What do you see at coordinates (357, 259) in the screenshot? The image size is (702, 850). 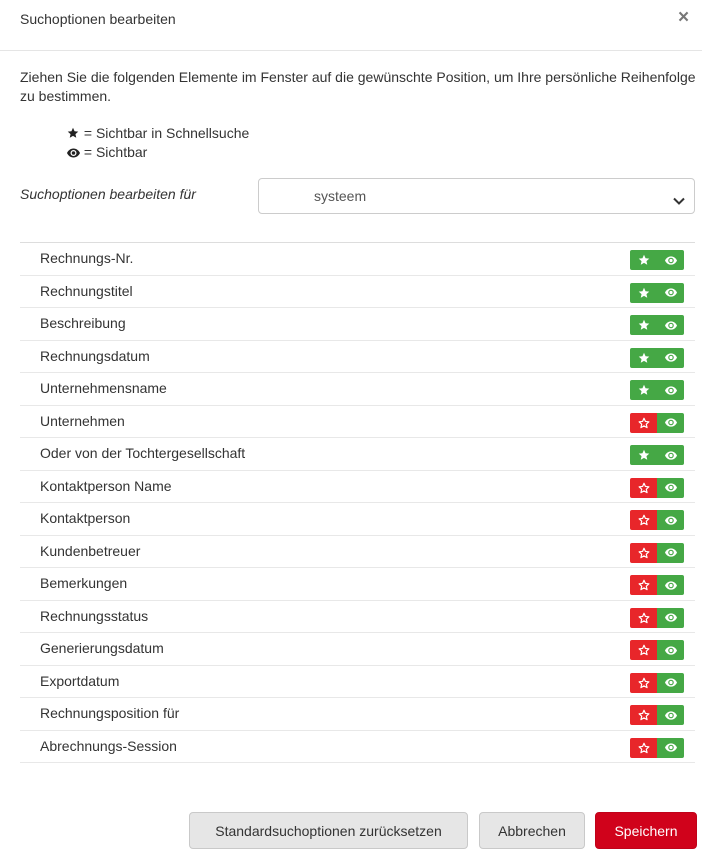 I see `list-item: Rechnungs-Nr.` at bounding box center [357, 259].